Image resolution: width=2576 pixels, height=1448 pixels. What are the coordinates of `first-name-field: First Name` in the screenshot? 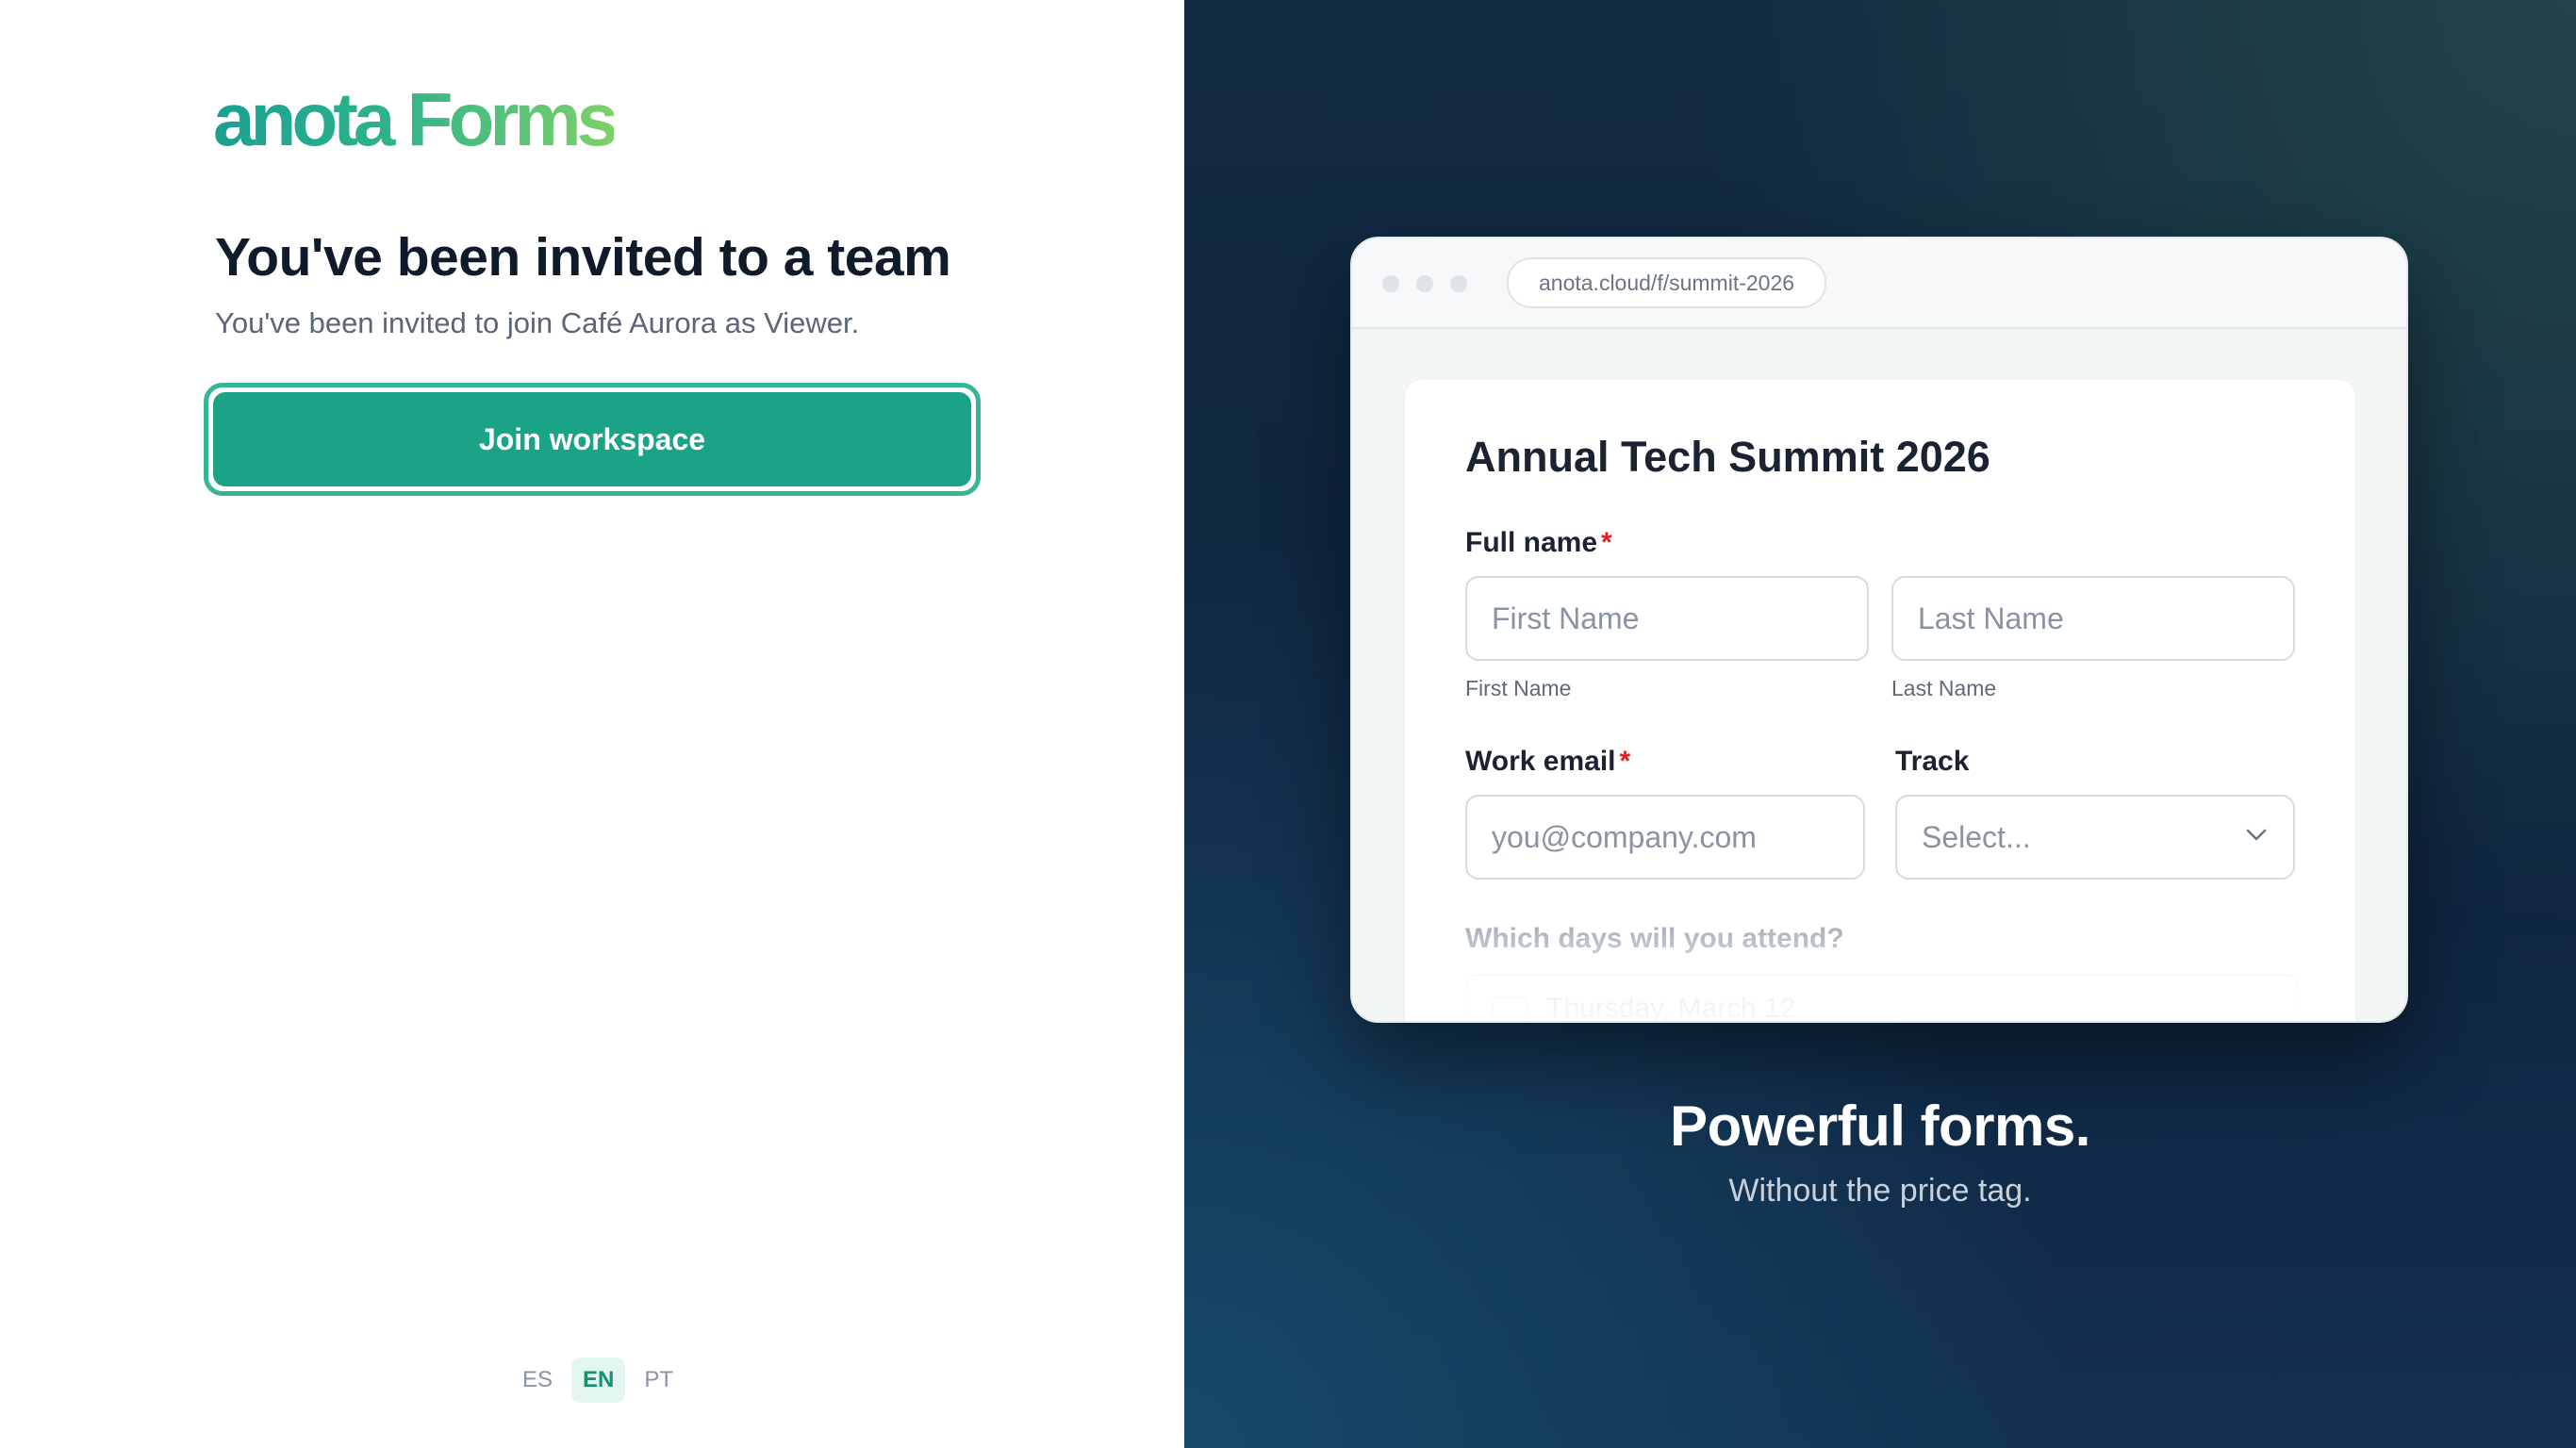 It's located at (1667, 618).